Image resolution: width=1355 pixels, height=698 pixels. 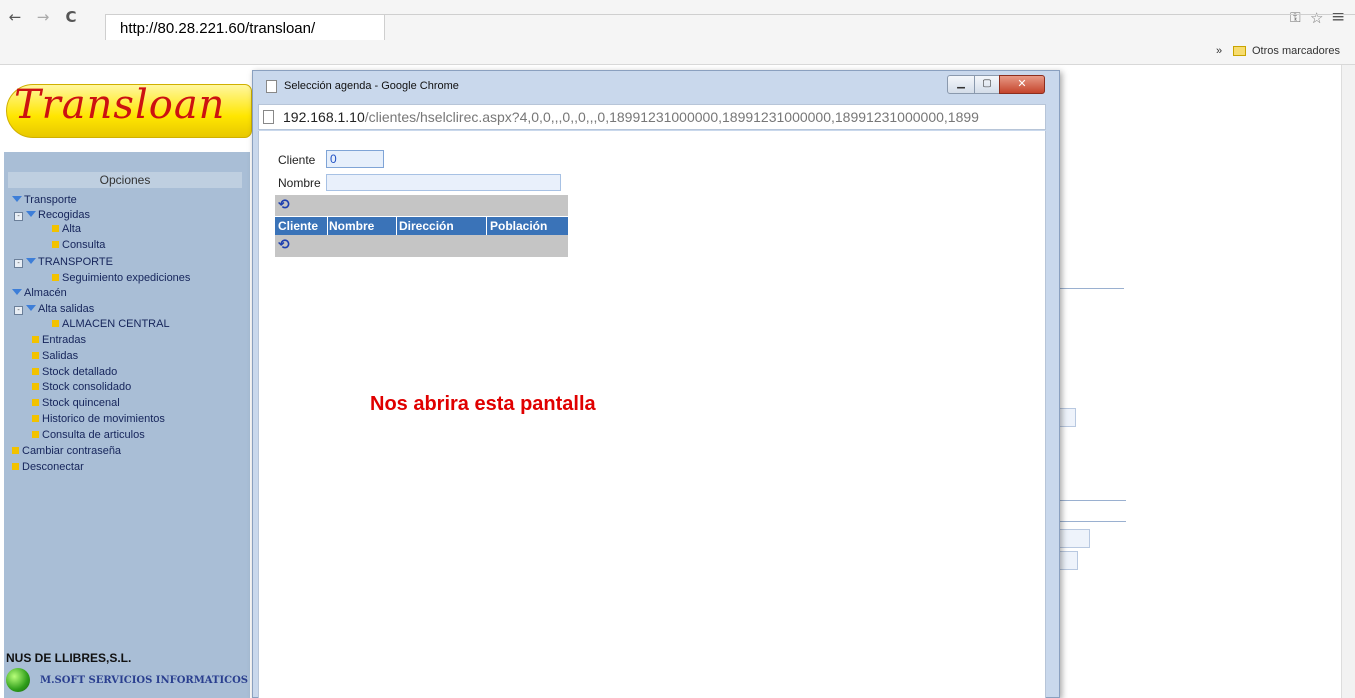 What do you see at coordinates (64, 340) in the screenshot?
I see `menu-label: Entradas` at bounding box center [64, 340].